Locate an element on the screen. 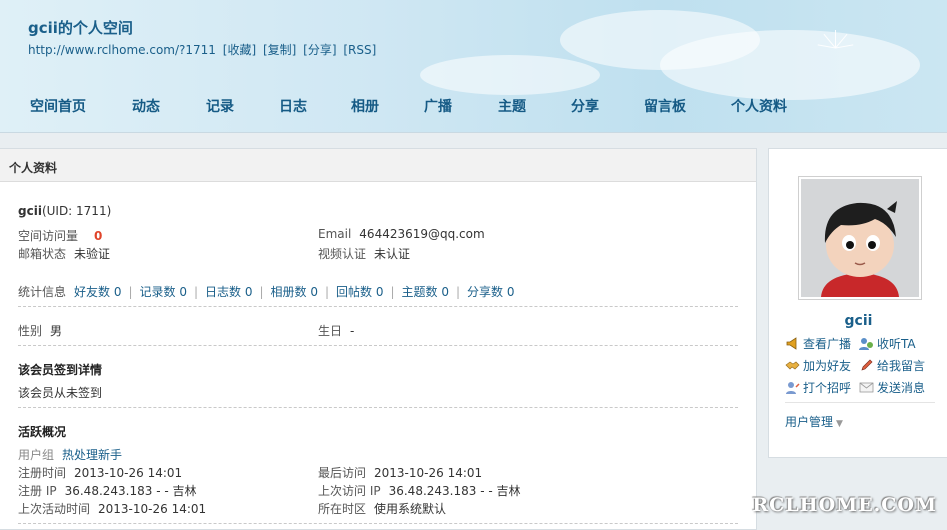 This screenshot has height=530, width=947. group-label: 用户组 is located at coordinates (36, 455).